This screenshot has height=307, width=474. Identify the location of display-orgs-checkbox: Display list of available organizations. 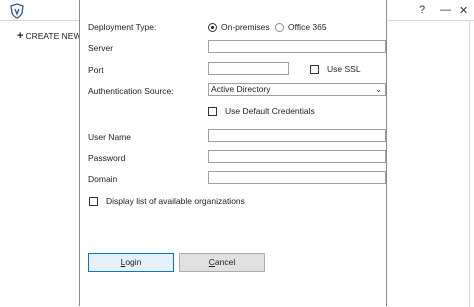
(167, 201).